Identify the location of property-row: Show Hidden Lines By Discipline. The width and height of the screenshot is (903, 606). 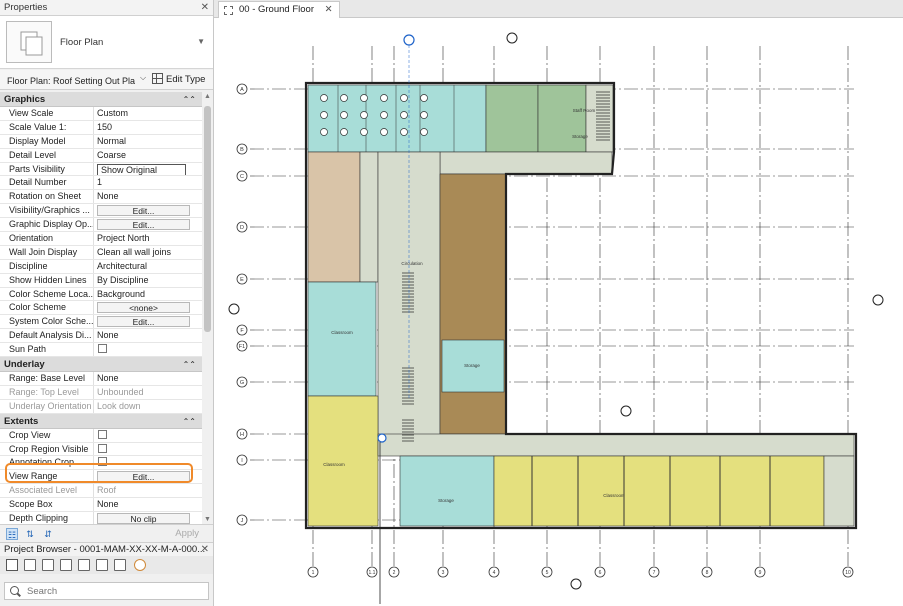
(101, 280).